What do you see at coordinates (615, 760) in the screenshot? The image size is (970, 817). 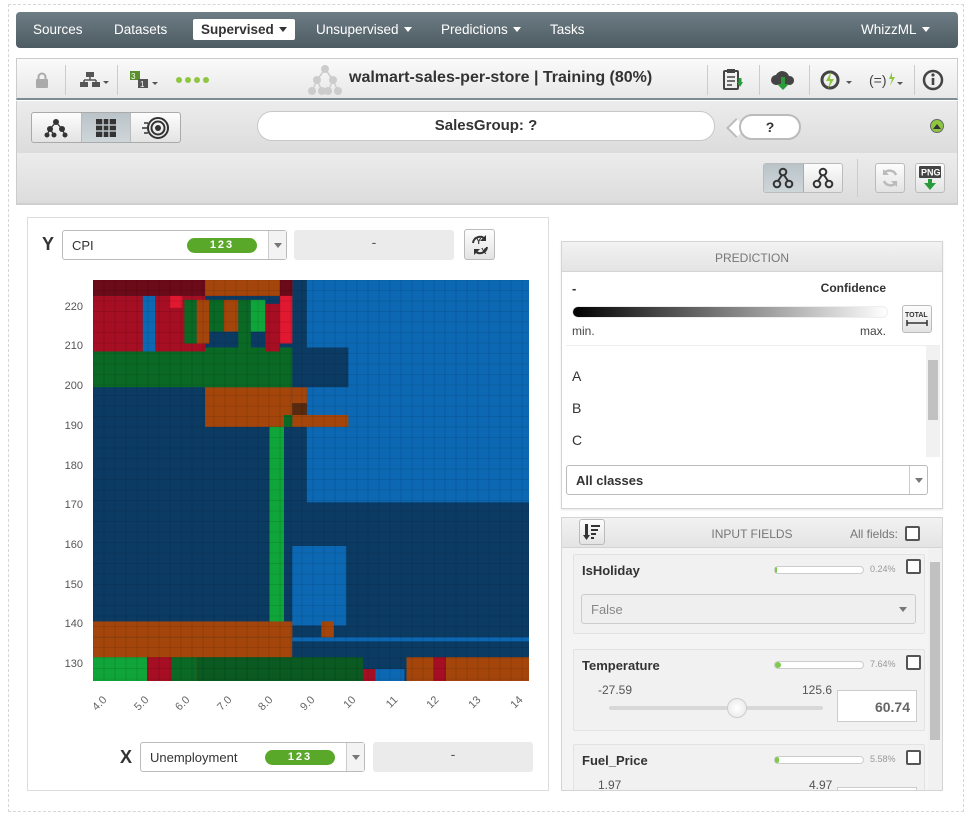 I see `field-name: Fuel_Price` at bounding box center [615, 760].